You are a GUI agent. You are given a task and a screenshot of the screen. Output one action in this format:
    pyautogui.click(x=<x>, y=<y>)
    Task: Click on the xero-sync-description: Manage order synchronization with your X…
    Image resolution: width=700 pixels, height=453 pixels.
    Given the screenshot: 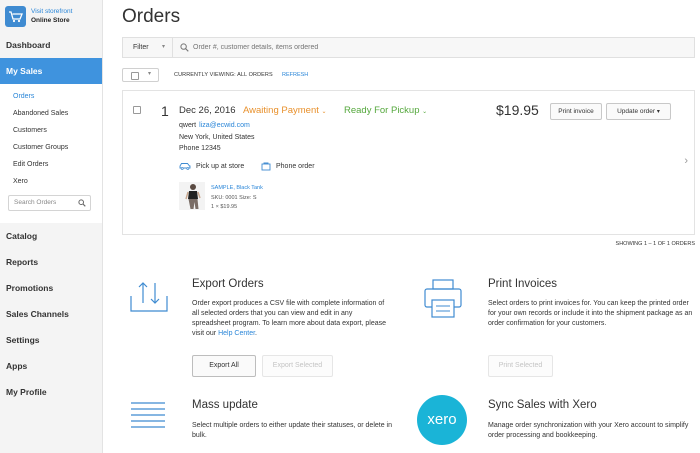 What is the action you would take?
    pyautogui.click(x=588, y=430)
    